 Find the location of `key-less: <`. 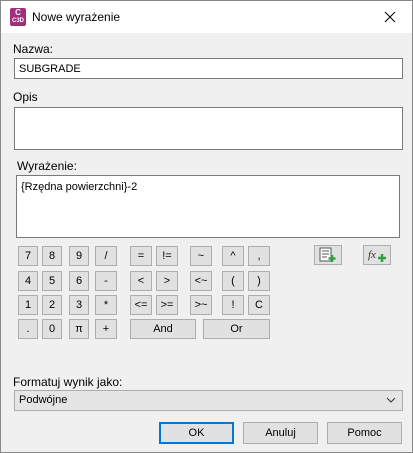

key-less: < is located at coordinates (141, 281).